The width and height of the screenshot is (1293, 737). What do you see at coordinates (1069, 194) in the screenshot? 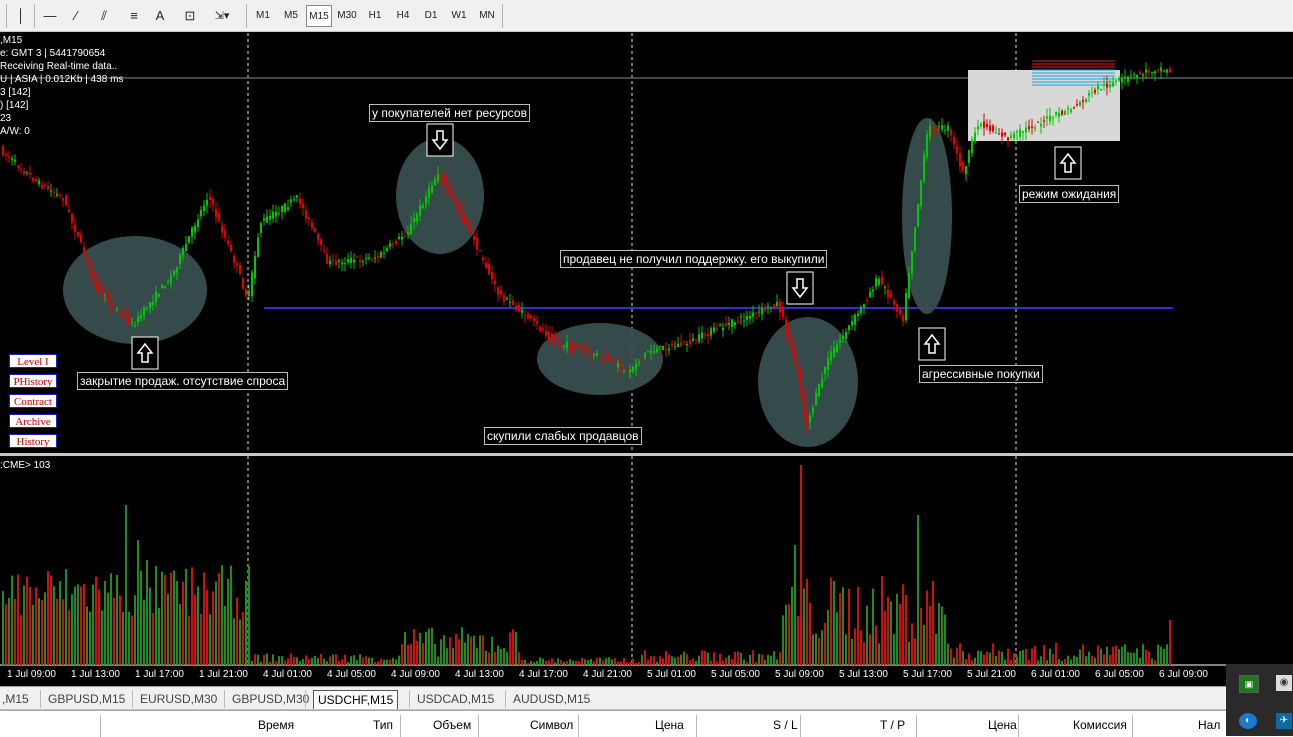
I see `annotation-waiting-mode: режим ожидания` at bounding box center [1069, 194].